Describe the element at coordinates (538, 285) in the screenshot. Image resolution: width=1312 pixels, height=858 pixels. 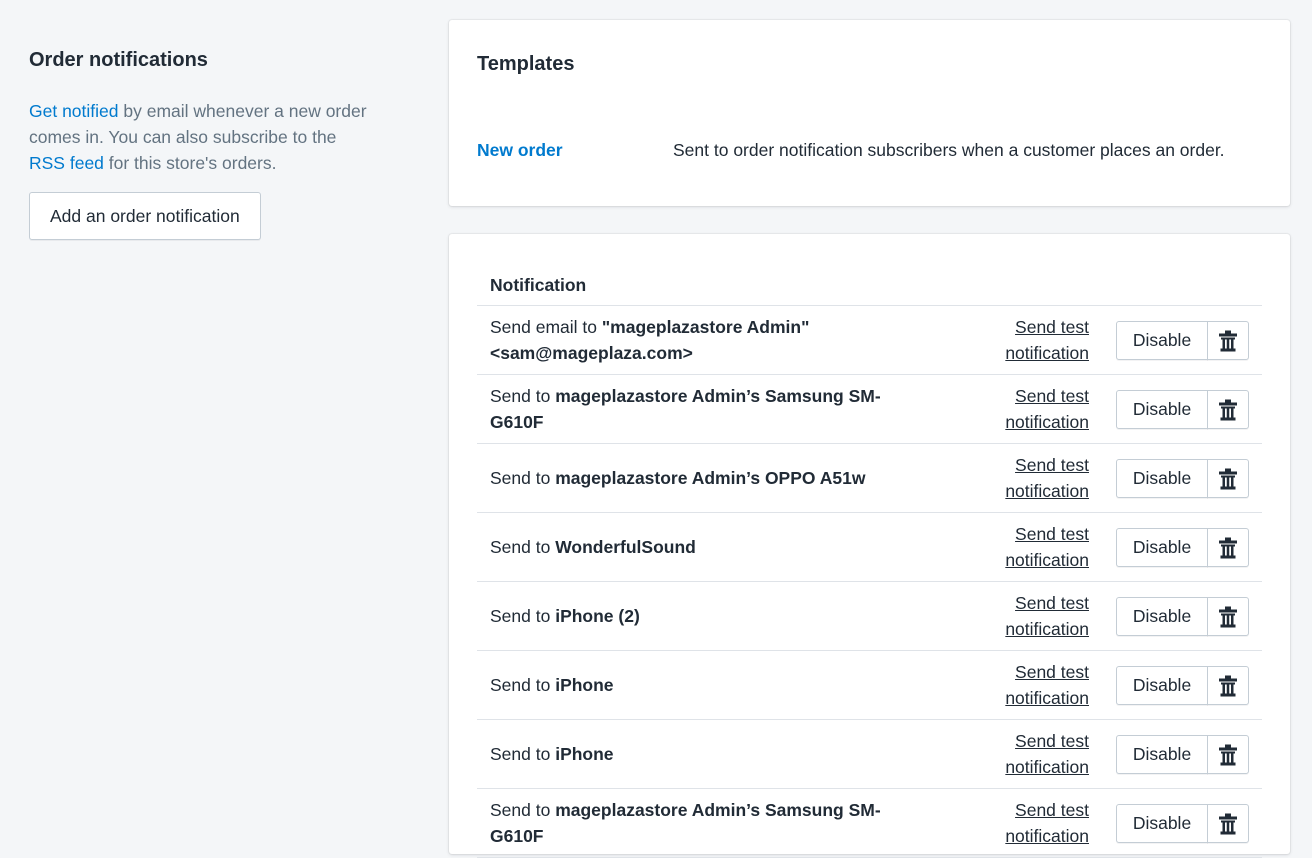
I see `notification-column-header: Notification` at that location.